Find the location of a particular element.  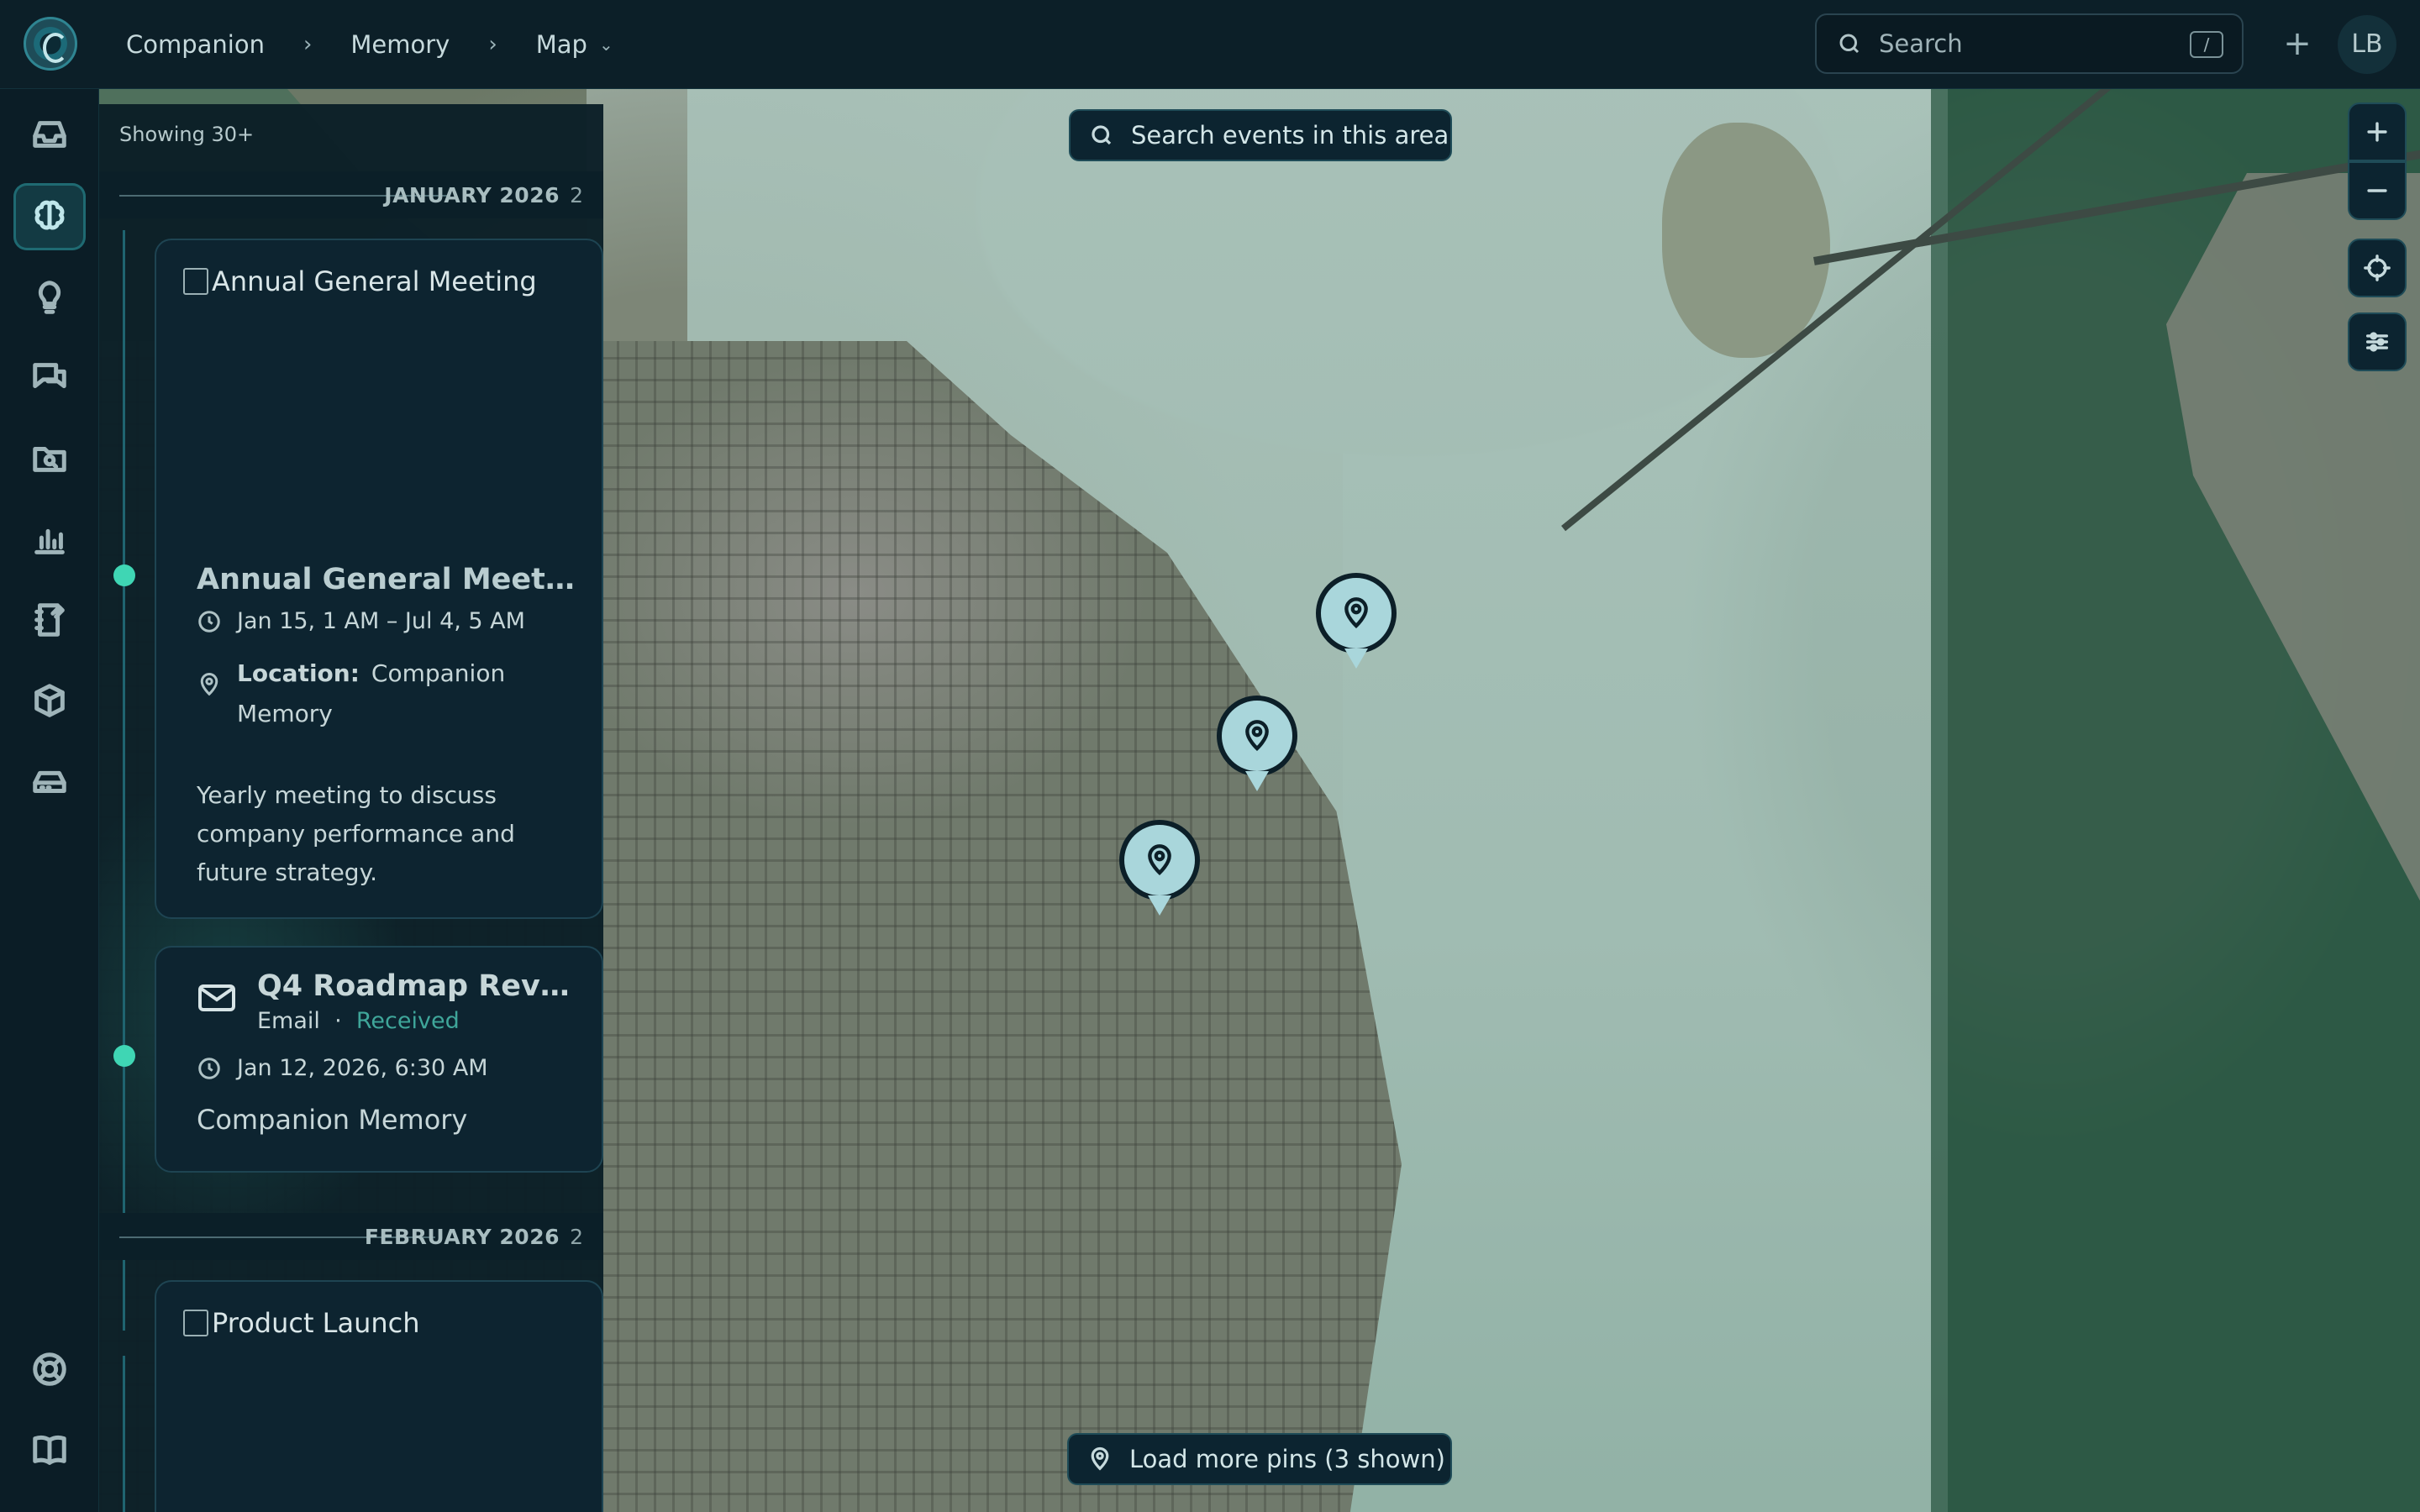

notebook-icon is located at coordinates (50, 620).